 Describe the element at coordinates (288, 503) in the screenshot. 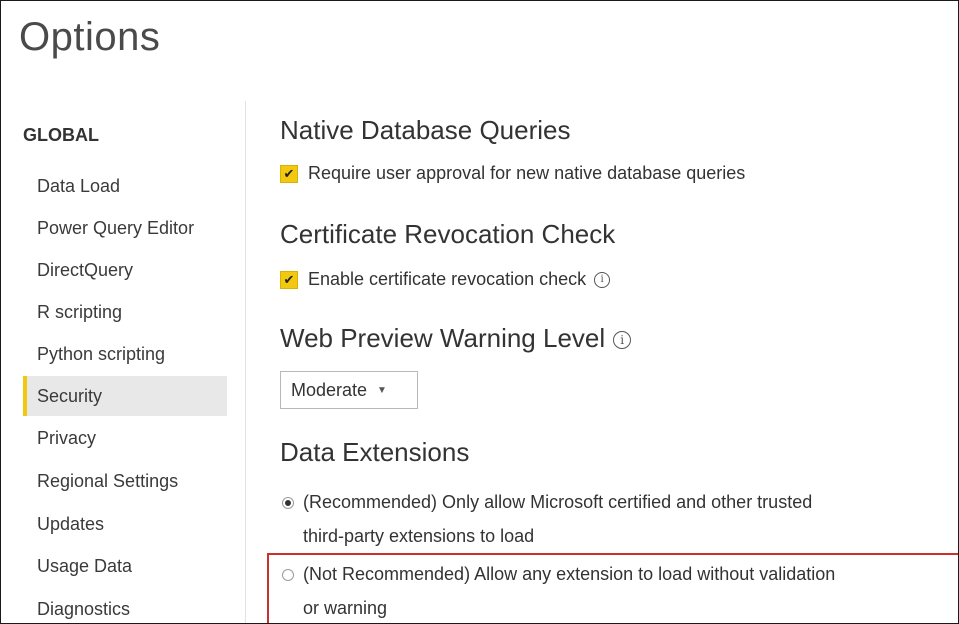

I see `radio-recommended` at that location.